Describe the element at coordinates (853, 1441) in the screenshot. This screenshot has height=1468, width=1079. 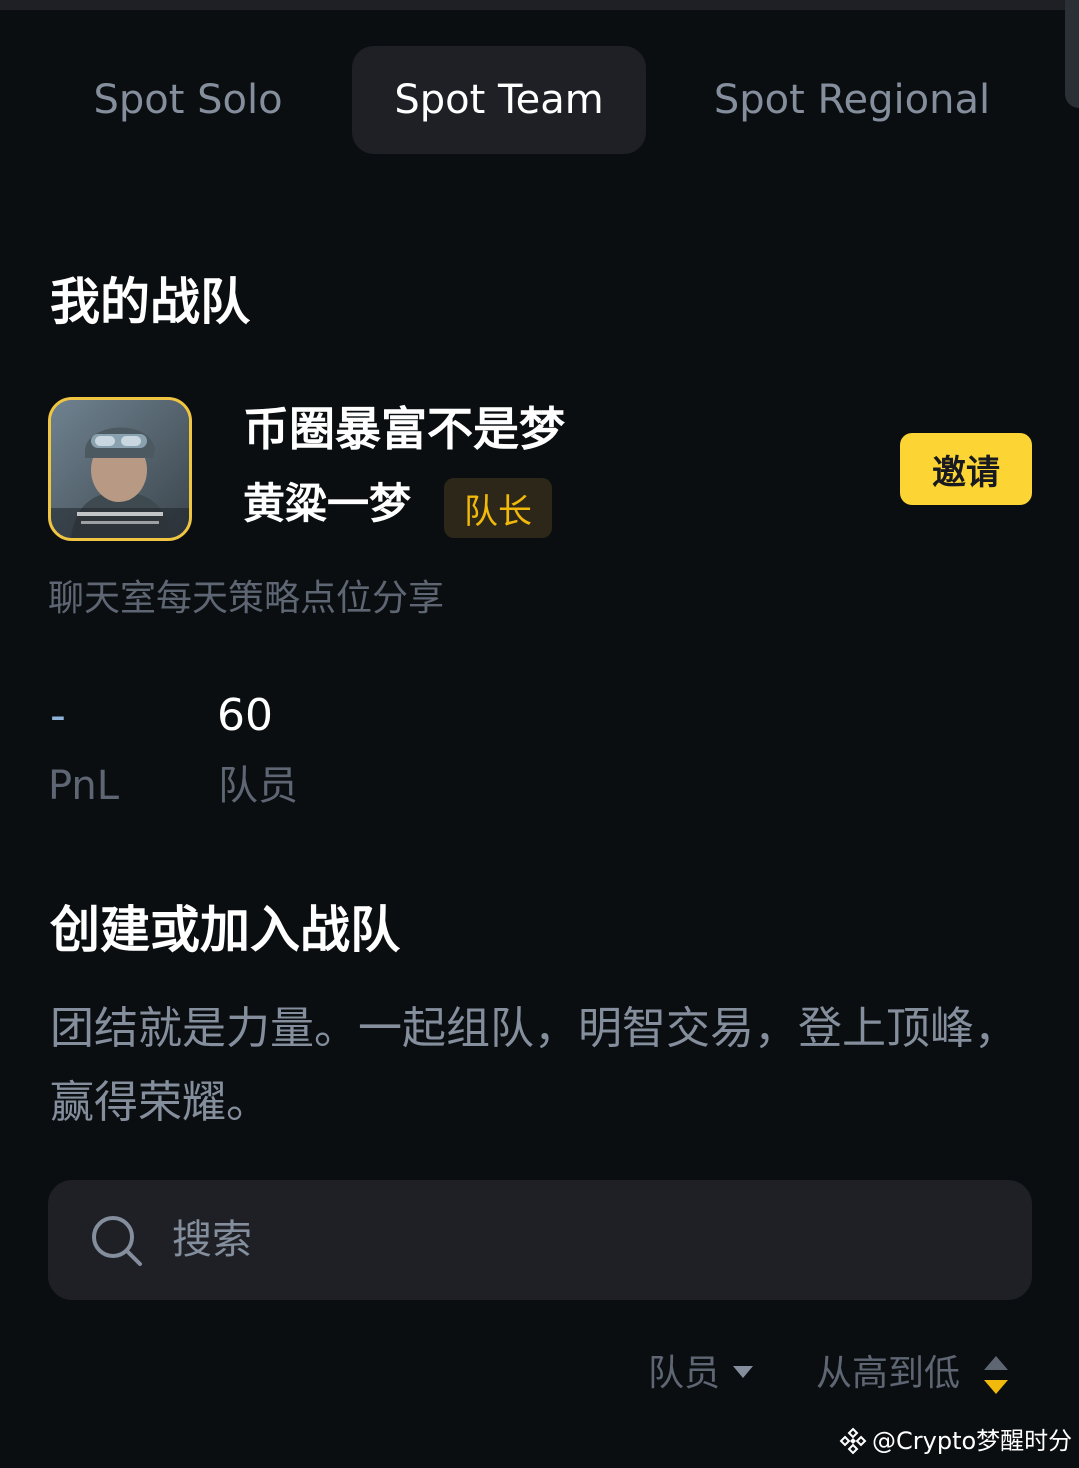
I see `binance-logo-icon` at that location.